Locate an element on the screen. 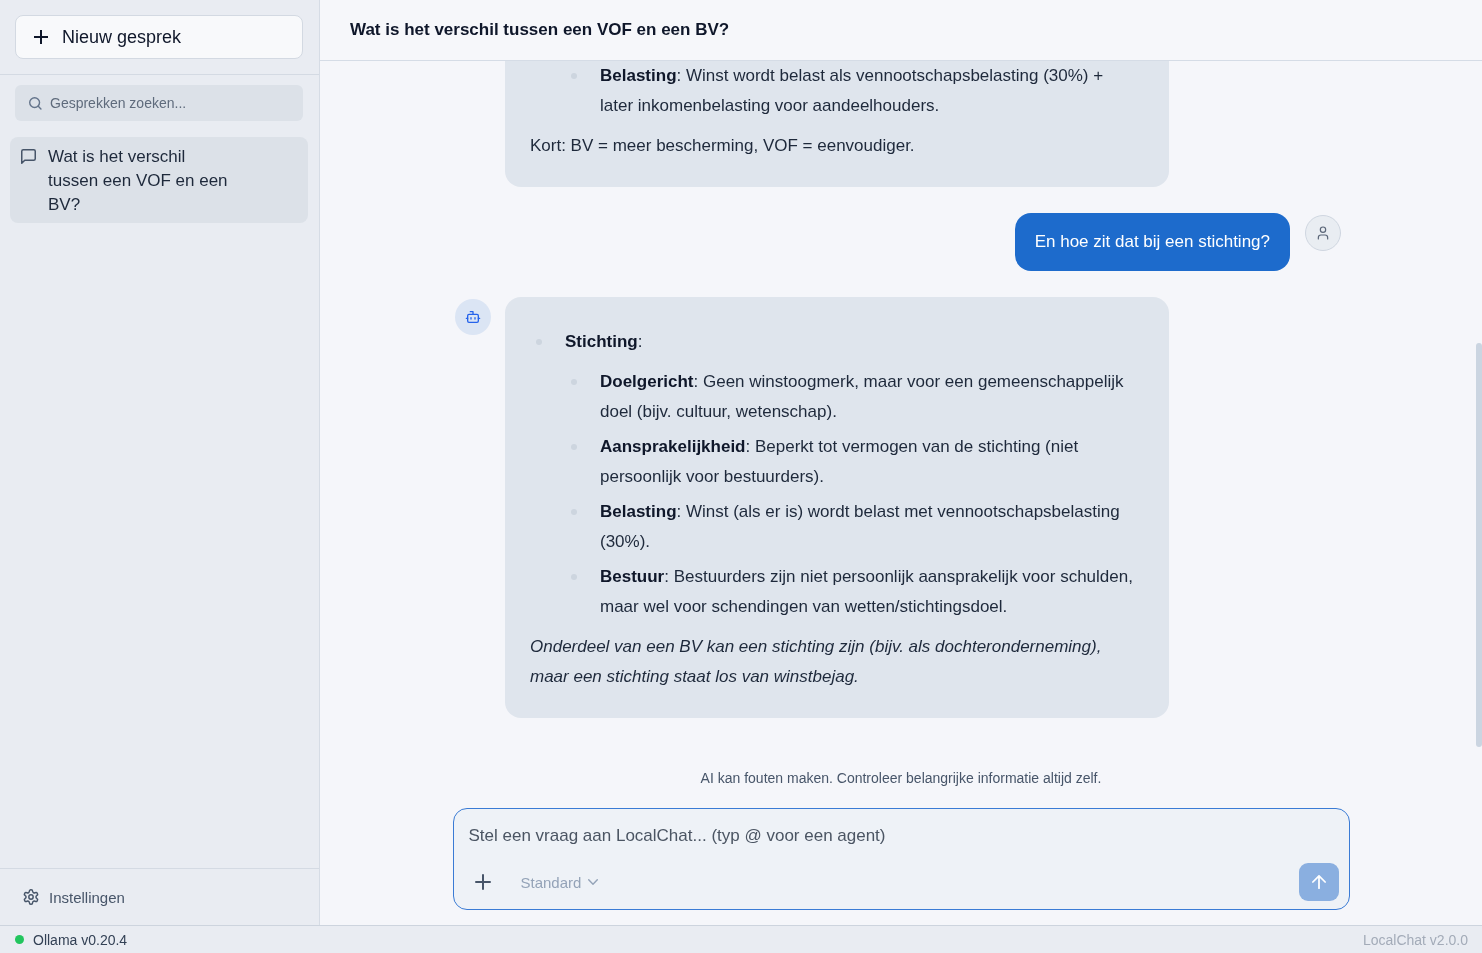 The image size is (1482, 953). arrow-up-icon is located at coordinates (1318, 882).